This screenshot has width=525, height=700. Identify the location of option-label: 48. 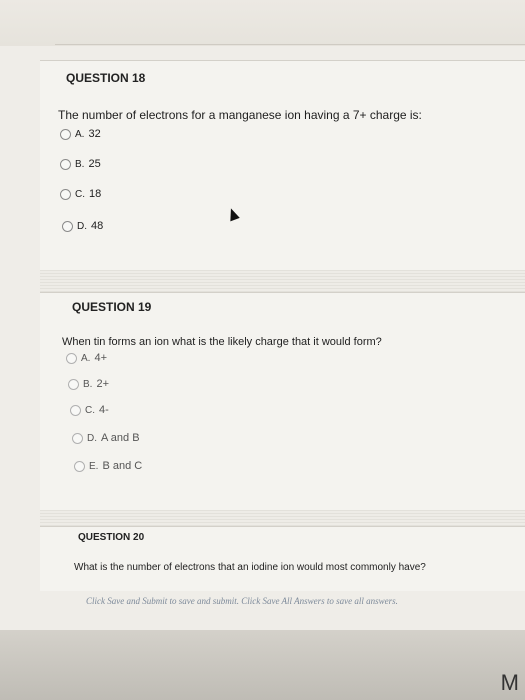
(97, 226).